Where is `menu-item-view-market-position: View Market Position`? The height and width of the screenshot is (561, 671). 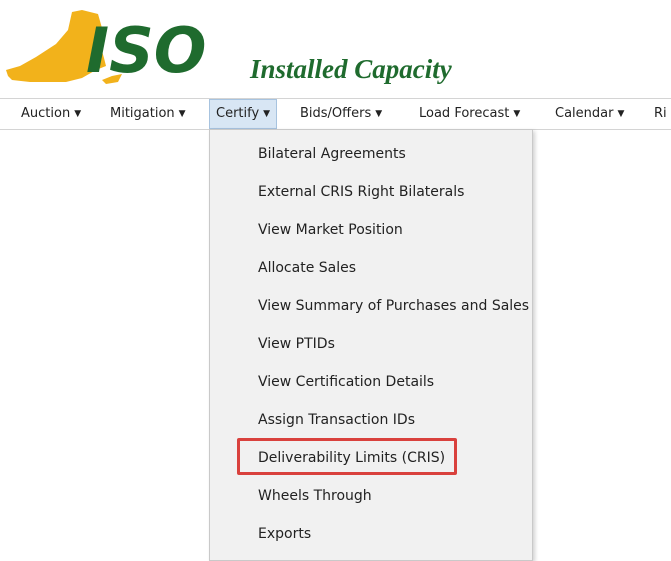
menu-item-view-market-position: View Market Position is located at coordinates (330, 230).